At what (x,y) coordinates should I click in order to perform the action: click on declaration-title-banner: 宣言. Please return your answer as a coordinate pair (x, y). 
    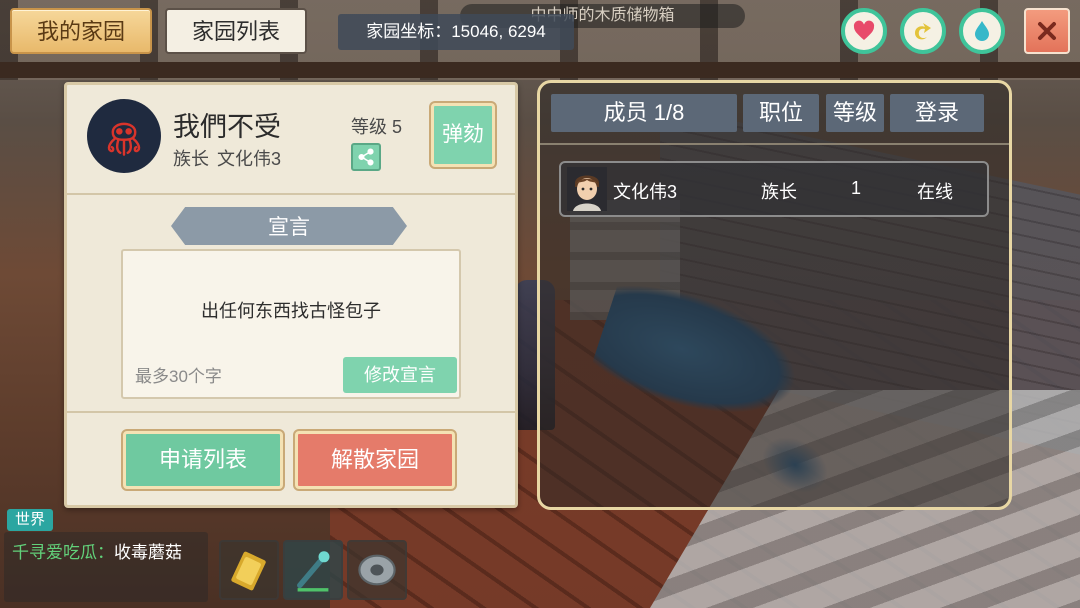
    Looking at the image, I should click on (289, 226).